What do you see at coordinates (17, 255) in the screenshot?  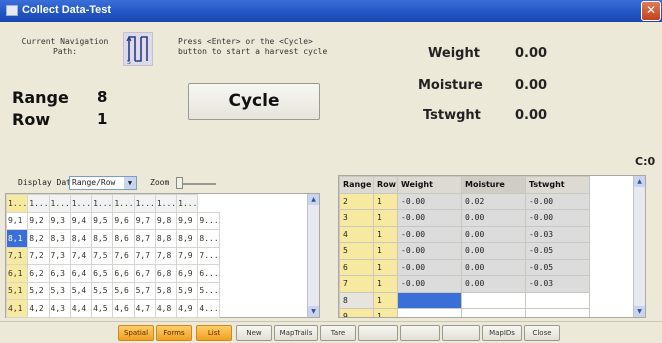 I see `map-cell: 7,1` at bounding box center [17, 255].